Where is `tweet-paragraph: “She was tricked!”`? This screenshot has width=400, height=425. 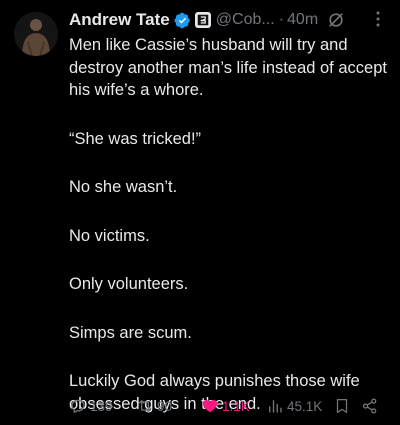 tweet-paragraph: “She was tricked!” is located at coordinates (135, 138).